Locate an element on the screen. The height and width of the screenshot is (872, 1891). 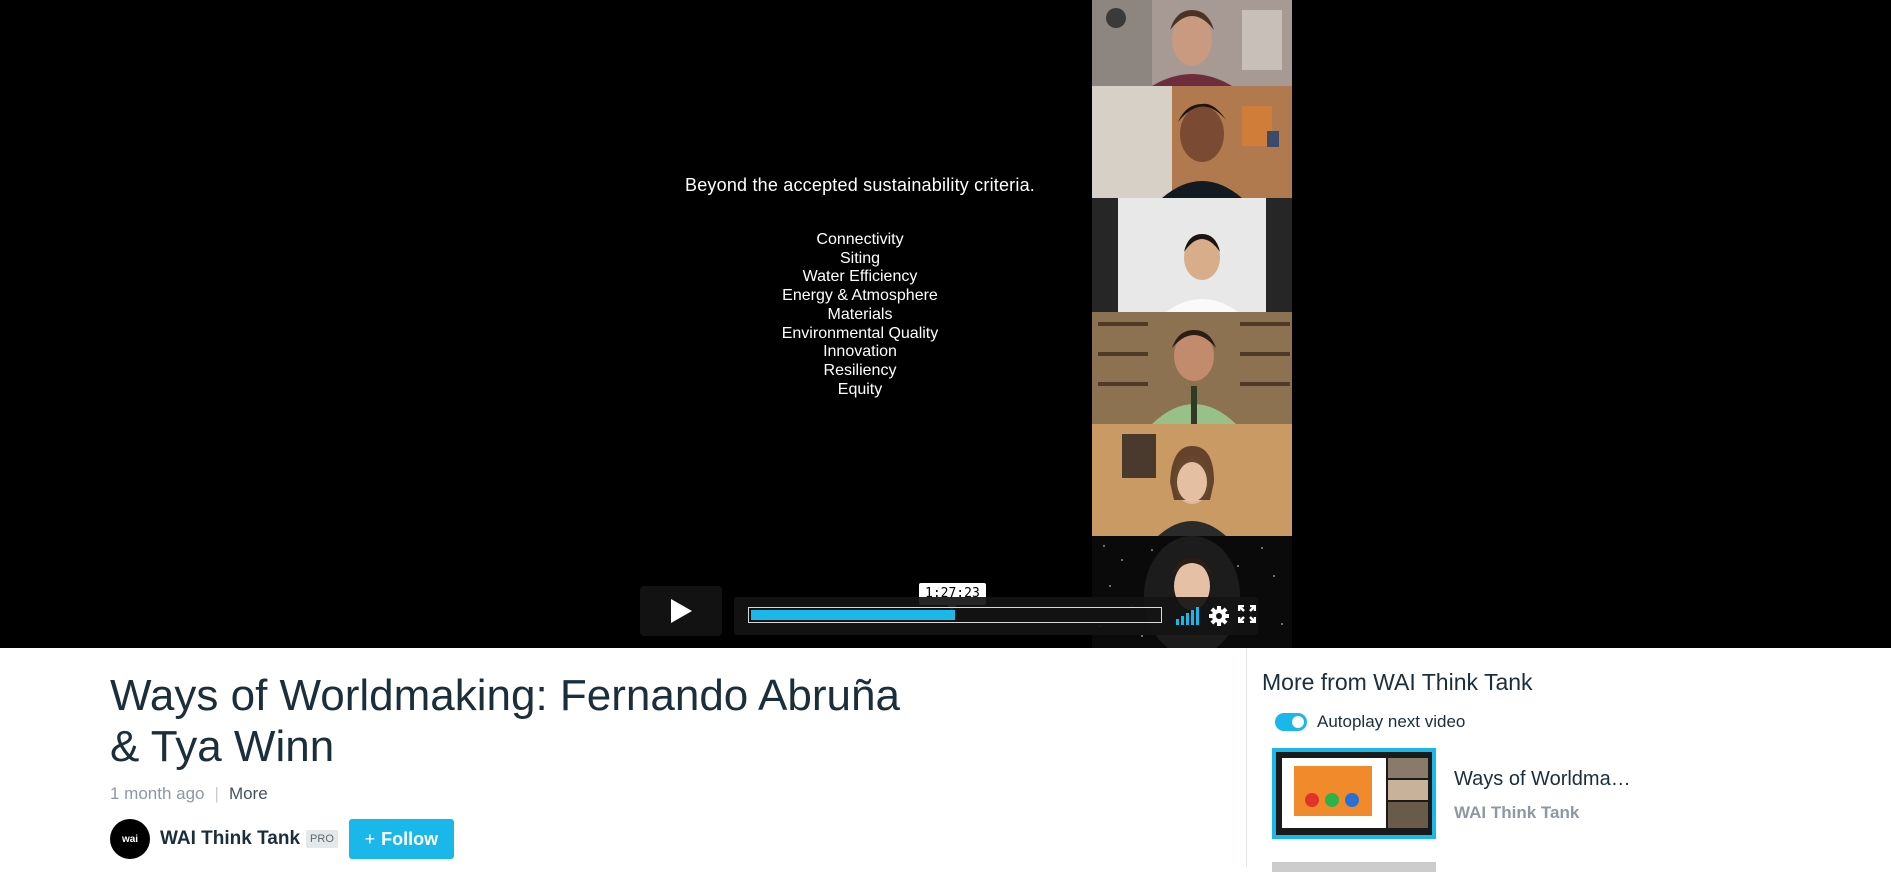
play-button is located at coordinates (681, 611).